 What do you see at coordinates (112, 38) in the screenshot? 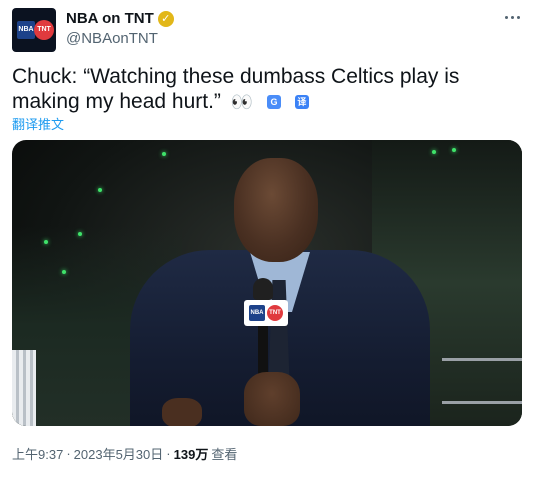
I see `handle: @NBAonTNT` at bounding box center [112, 38].